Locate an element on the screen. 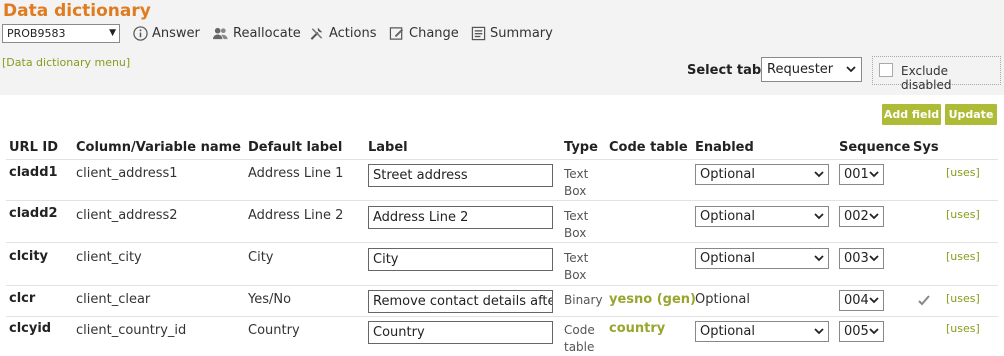  update-button: Update is located at coordinates (971, 114).